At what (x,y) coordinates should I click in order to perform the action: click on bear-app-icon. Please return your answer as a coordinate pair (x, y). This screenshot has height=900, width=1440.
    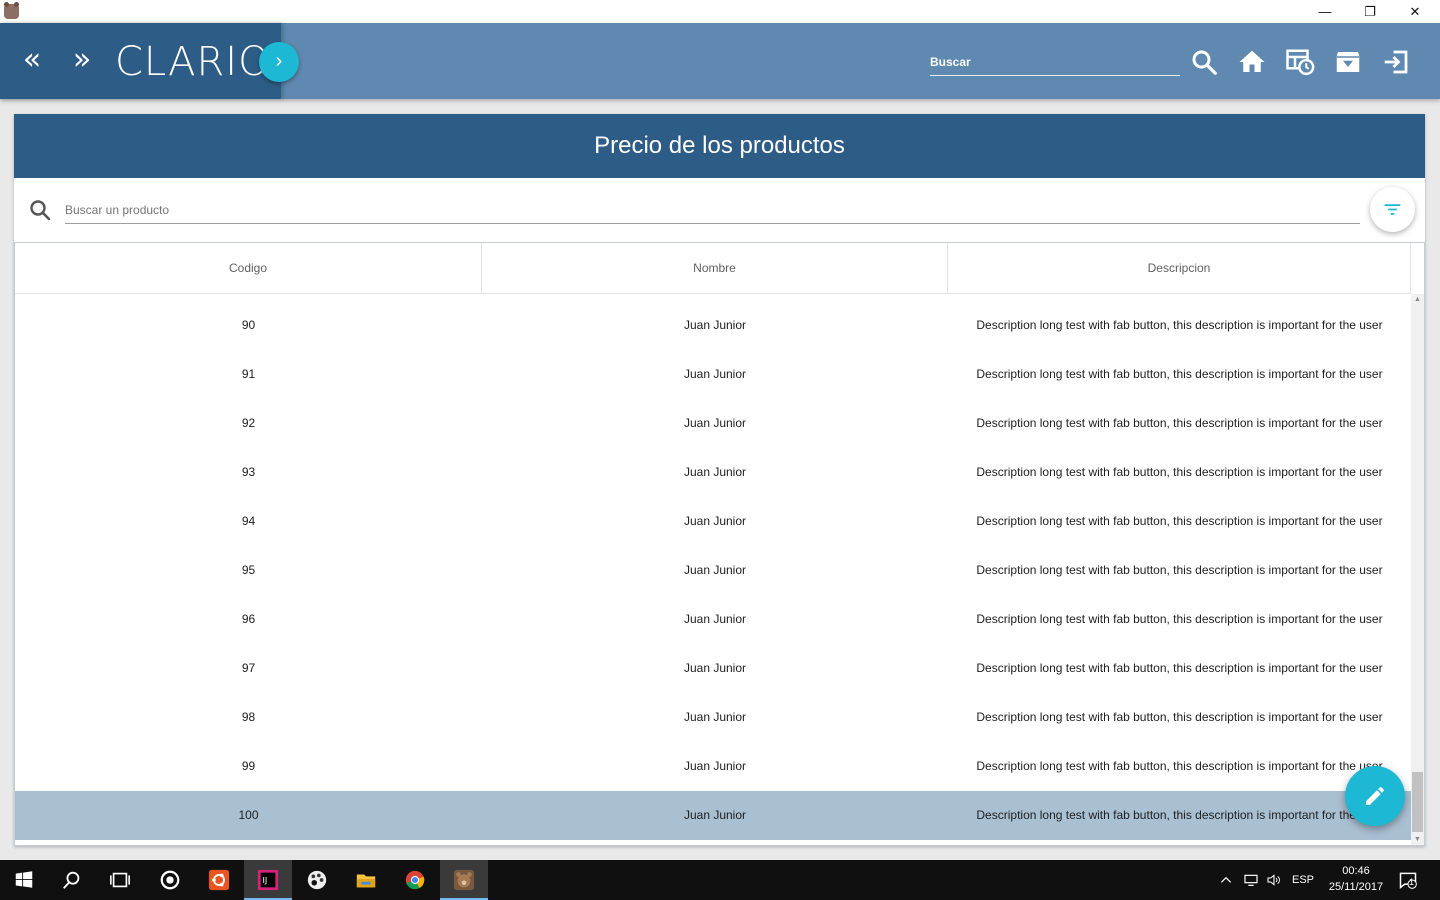
    Looking at the image, I should click on (11, 10).